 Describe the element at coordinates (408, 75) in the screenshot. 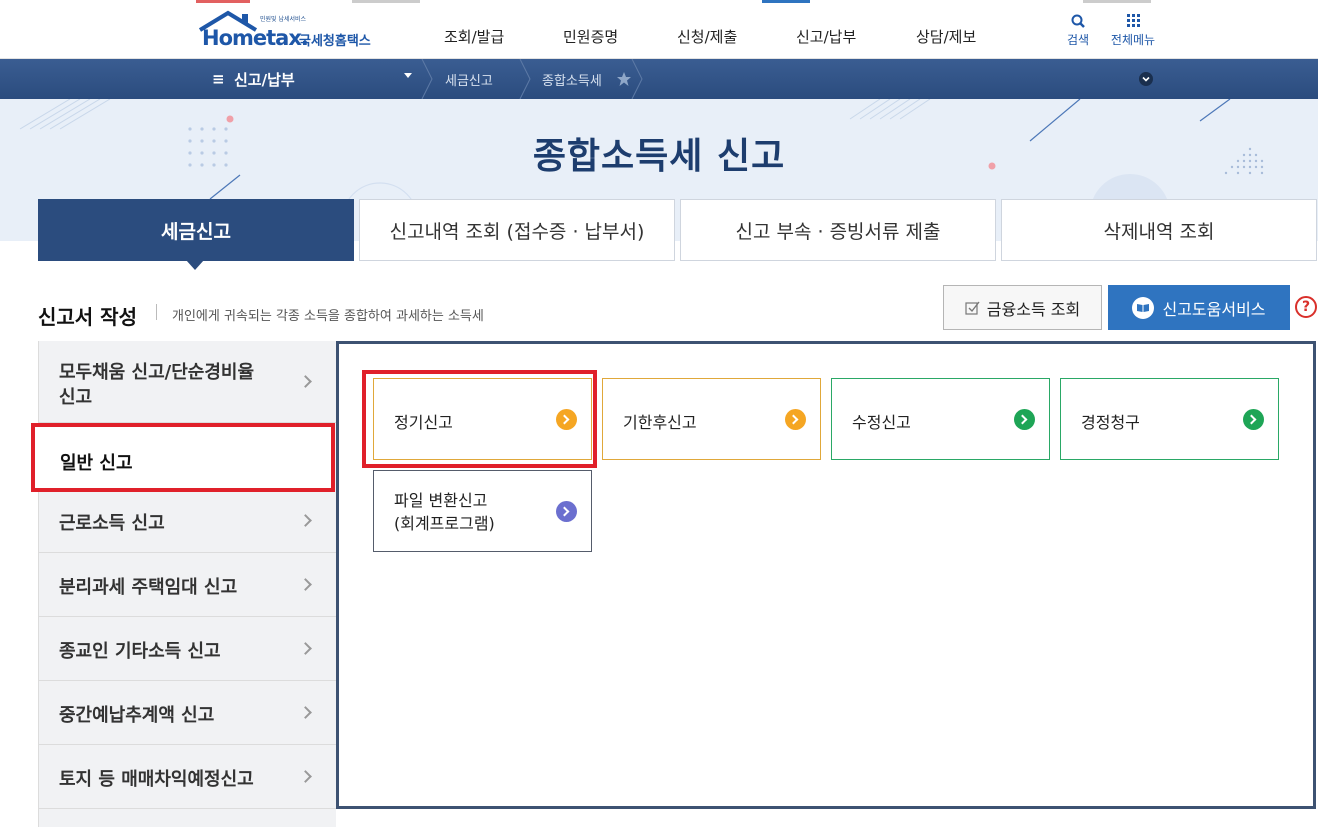

I see `caret-down-icon` at that location.